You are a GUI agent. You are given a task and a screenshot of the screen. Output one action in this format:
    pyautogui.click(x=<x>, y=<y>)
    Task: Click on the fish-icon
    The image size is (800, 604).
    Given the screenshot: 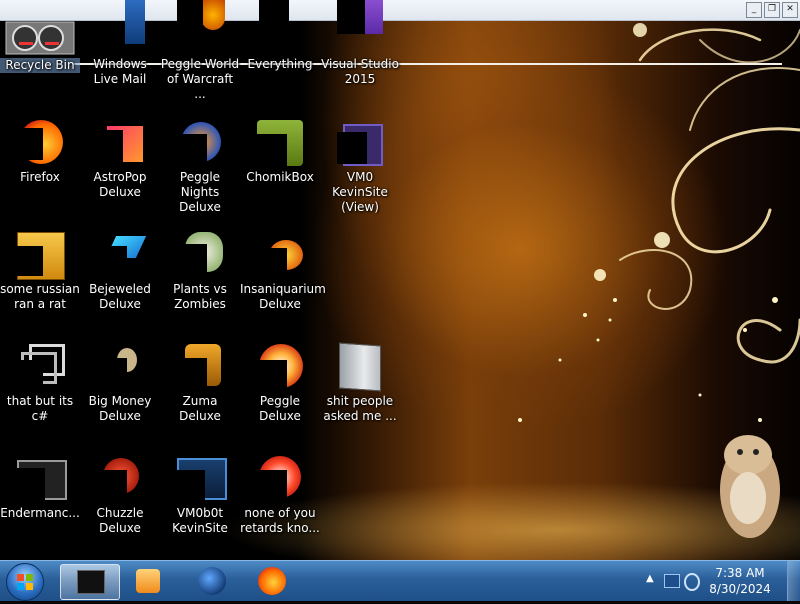 What is the action you would take?
    pyautogui.click(x=280, y=255)
    